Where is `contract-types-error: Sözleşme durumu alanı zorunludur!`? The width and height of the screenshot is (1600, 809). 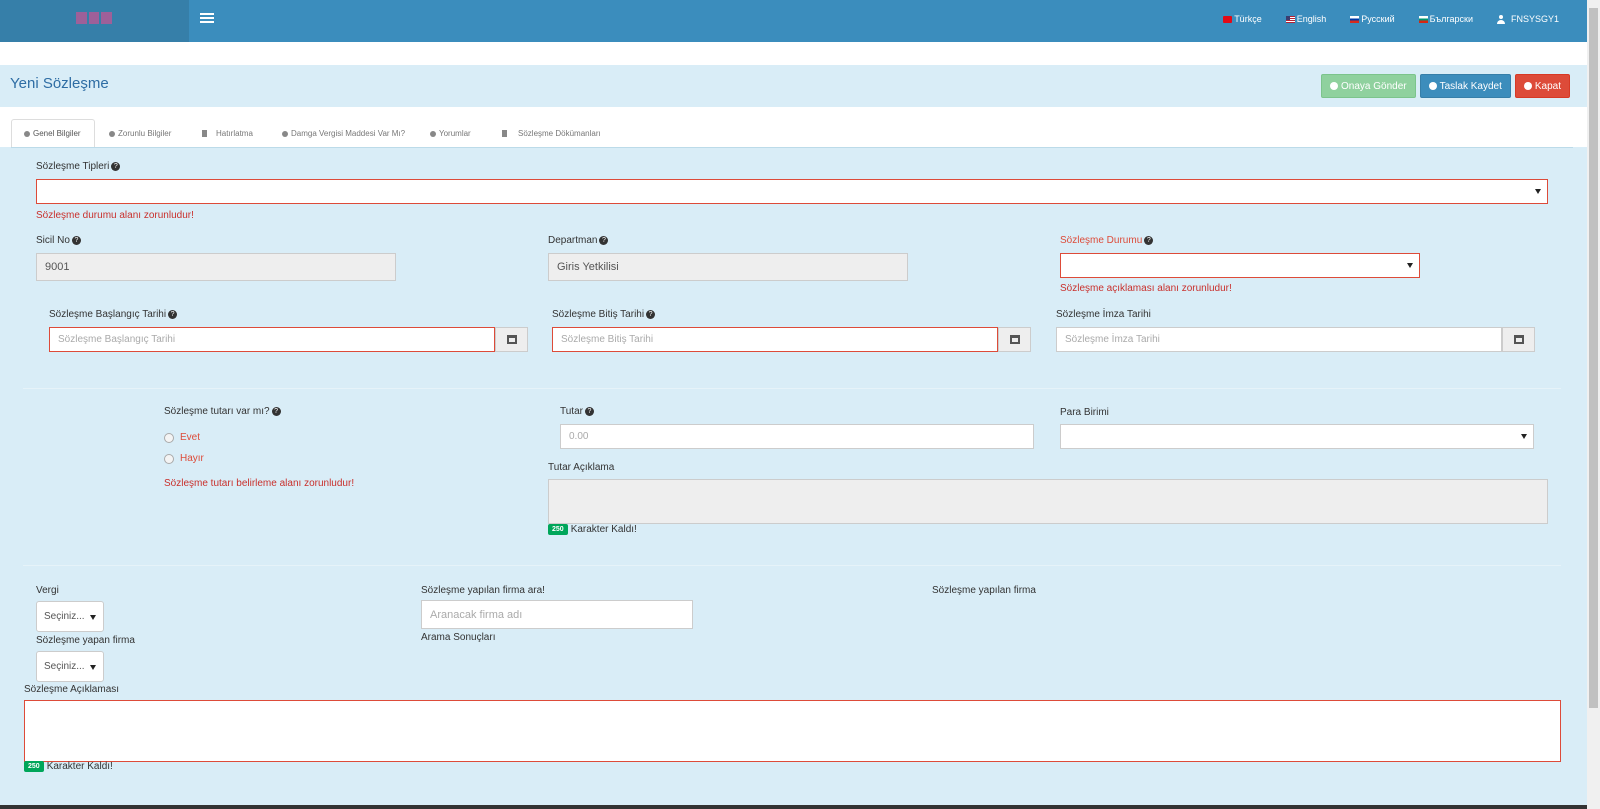
contract-types-error: Sözleşme durumu alanı zorunludur! is located at coordinates (115, 215).